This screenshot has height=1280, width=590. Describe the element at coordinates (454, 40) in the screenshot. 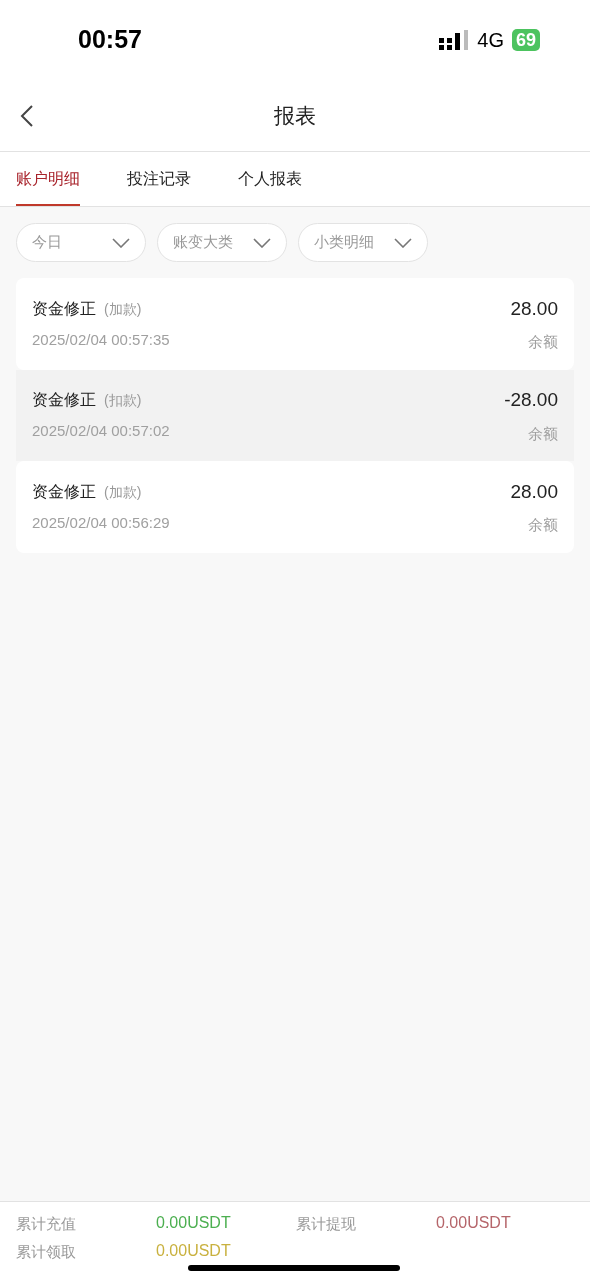

I see `signal-icon` at that location.